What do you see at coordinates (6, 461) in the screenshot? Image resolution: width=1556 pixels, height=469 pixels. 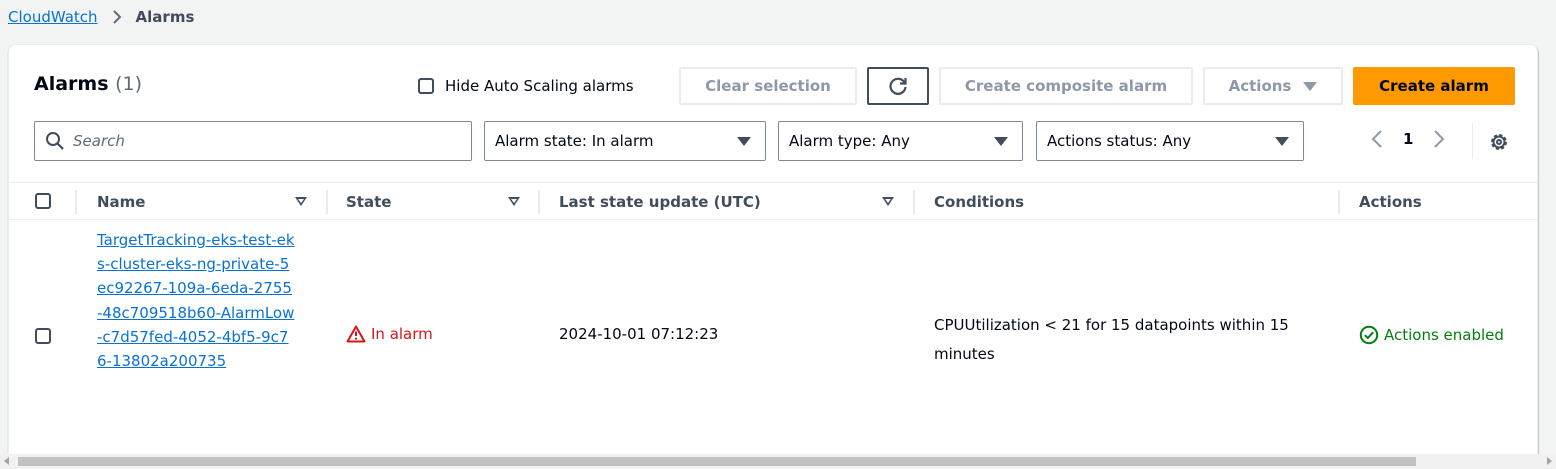 I see `scroll-left-icon` at bounding box center [6, 461].